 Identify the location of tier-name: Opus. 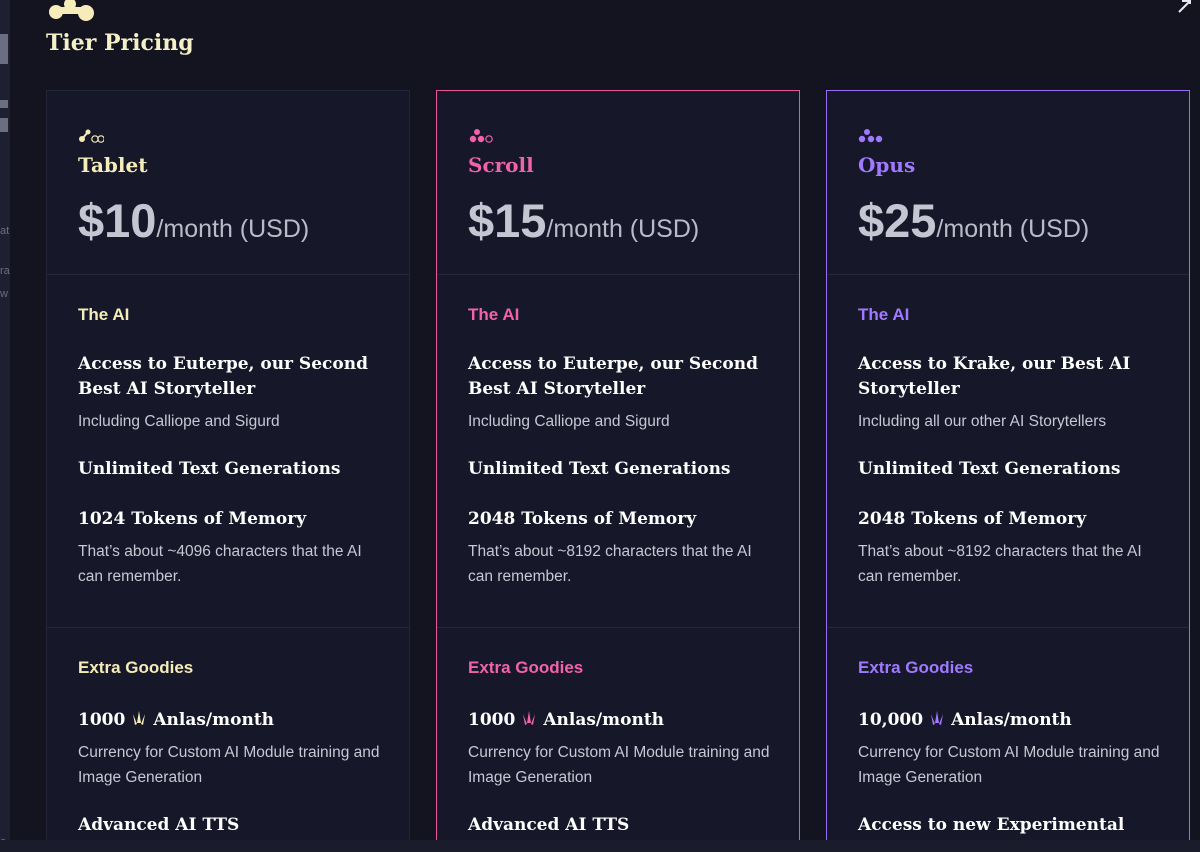
(887, 165).